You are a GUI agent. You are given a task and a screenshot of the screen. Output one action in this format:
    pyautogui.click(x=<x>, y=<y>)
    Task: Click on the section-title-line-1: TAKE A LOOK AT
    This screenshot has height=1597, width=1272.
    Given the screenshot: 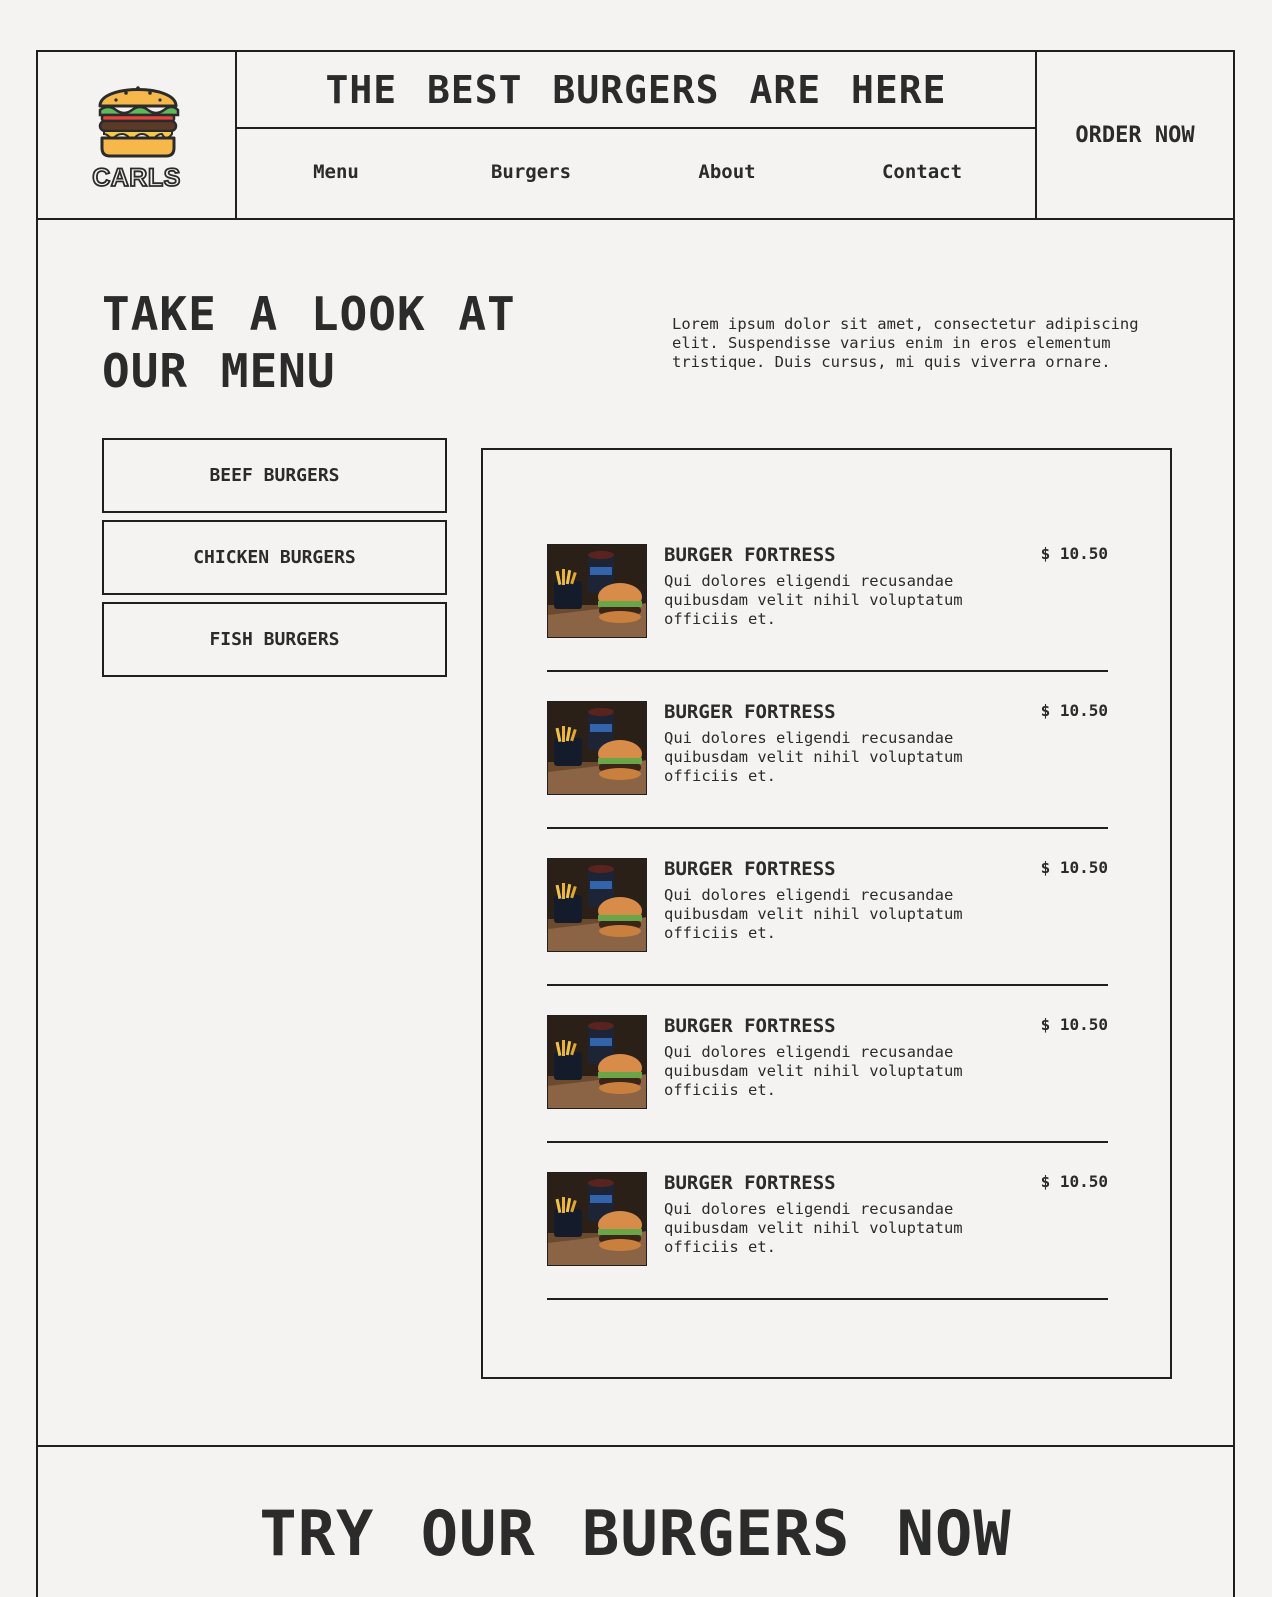 What is the action you would take?
    pyautogui.click(x=309, y=314)
    